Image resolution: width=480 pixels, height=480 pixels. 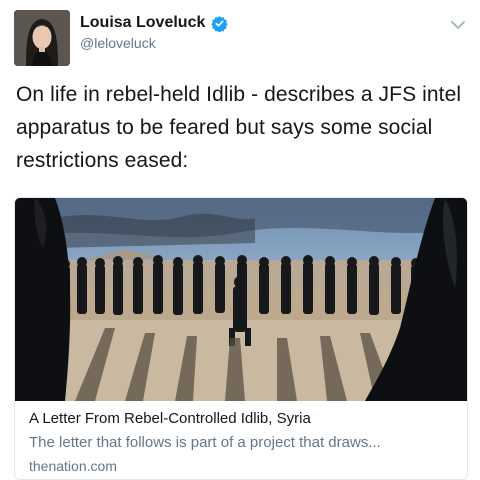 What do you see at coordinates (118, 43) in the screenshot?
I see `author-handle: @leloveluck` at bounding box center [118, 43].